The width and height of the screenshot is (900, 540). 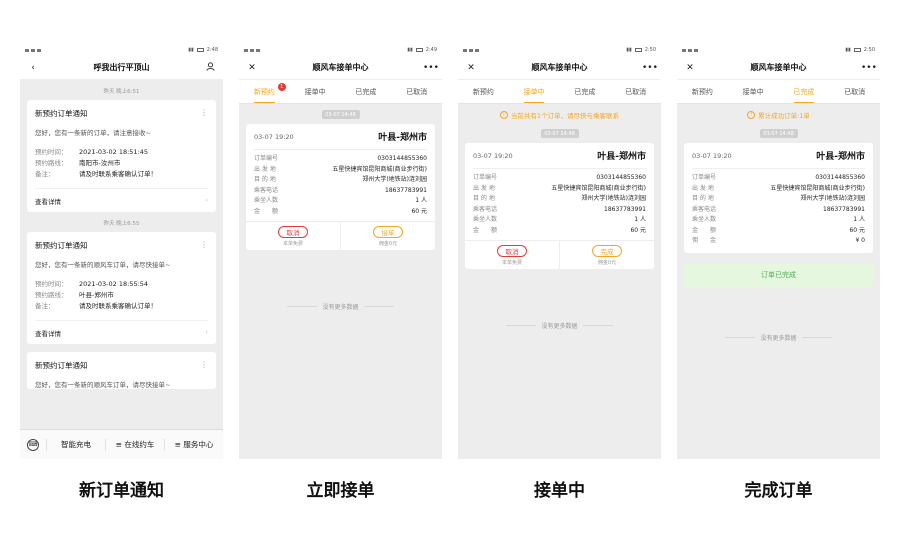 I want to click on caption-new-notice: 新订单通知, so click(x=121, y=491).